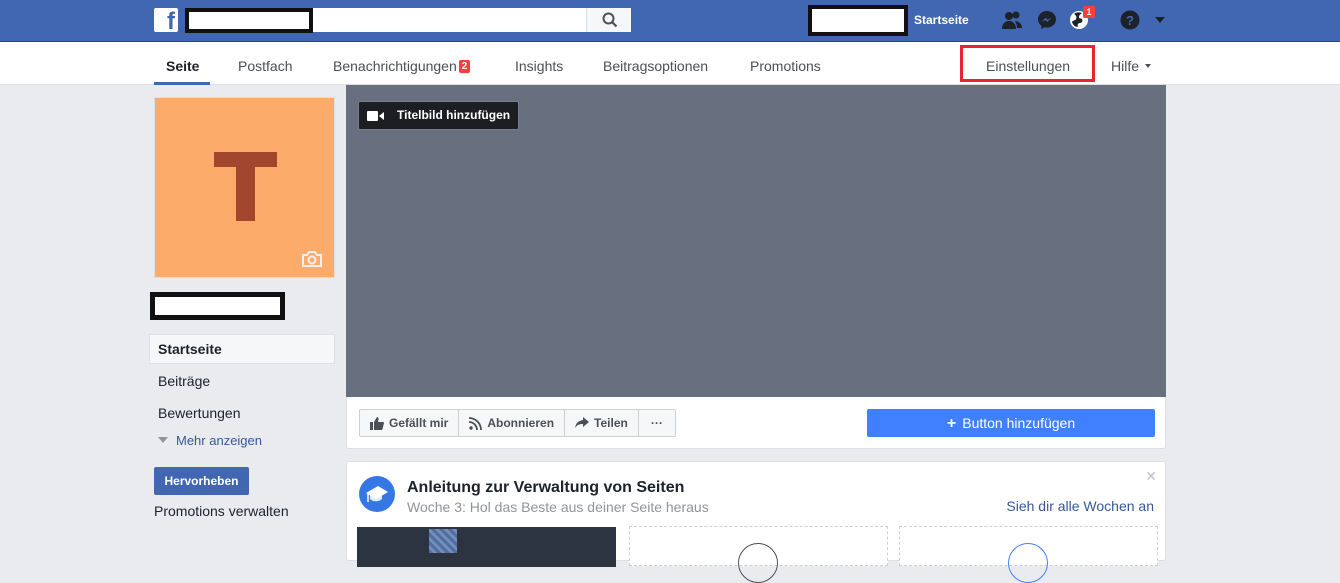 The width and height of the screenshot is (1340, 583). Describe the element at coordinates (611, 423) in the screenshot. I see `share-label: Teilen` at that location.